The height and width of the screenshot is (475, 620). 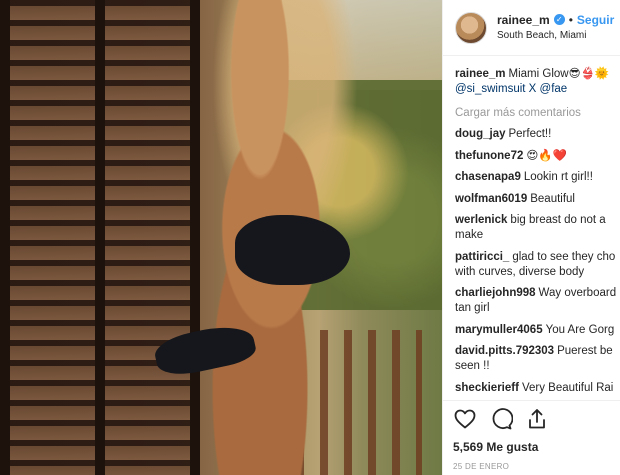 I want to click on post-actions-bar: 5,569 Me gusta 25 DE ENERO, so click(x=531, y=437).